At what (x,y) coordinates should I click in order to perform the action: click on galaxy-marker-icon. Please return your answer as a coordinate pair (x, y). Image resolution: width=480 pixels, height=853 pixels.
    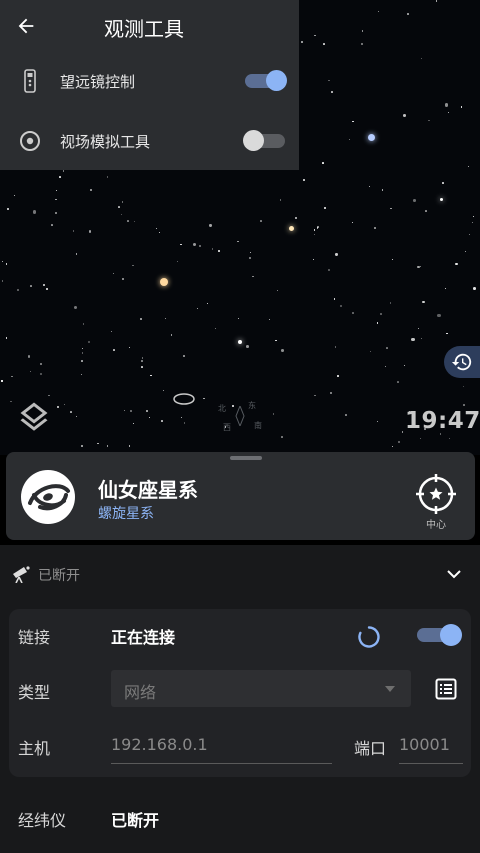
    Looking at the image, I should click on (184, 399).